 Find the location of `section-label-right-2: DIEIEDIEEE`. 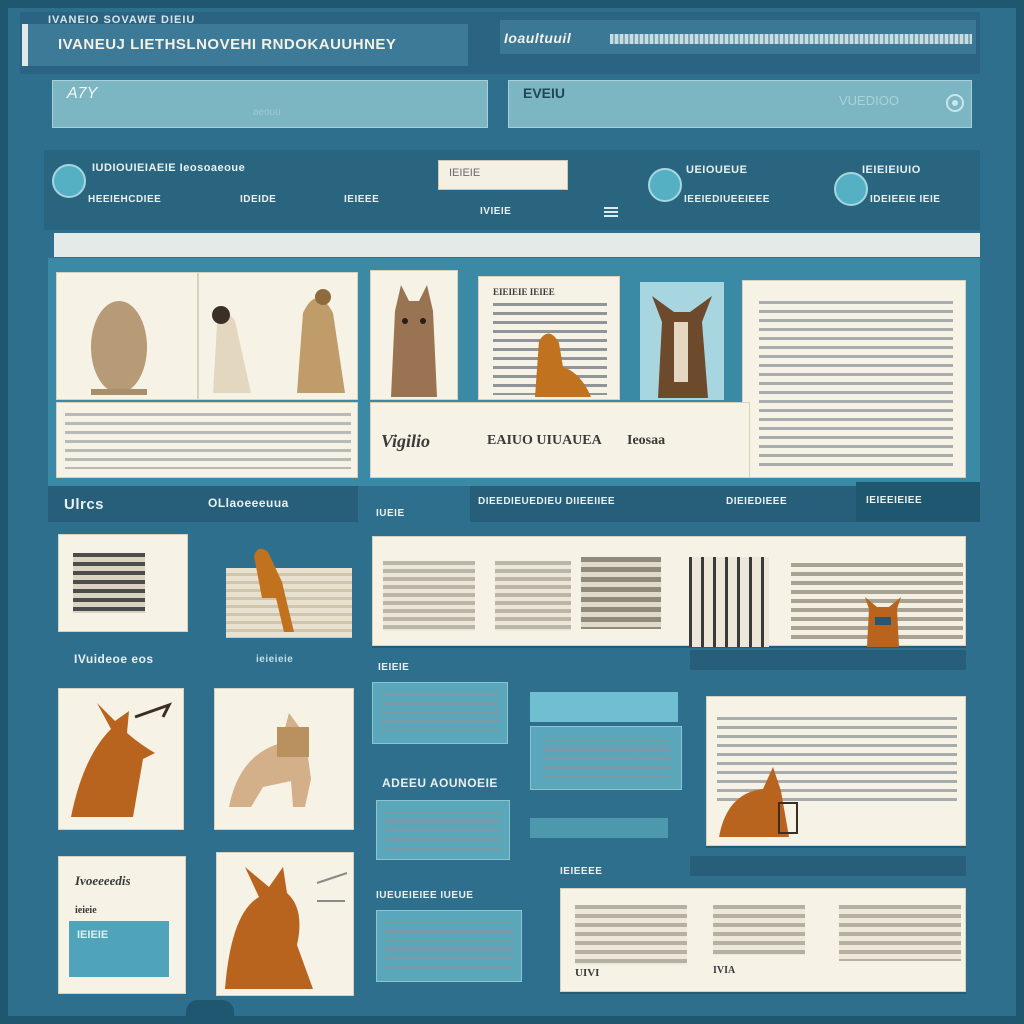

section-label-right-2: DIEIEDIEEE is located at coordinates (756, 501).